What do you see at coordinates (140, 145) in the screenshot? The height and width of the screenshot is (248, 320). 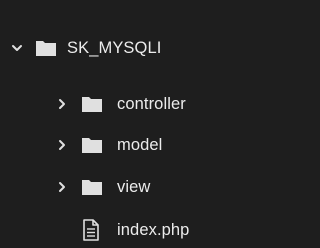 I see `tree-item-label: model` at bounding box center [140, 145].